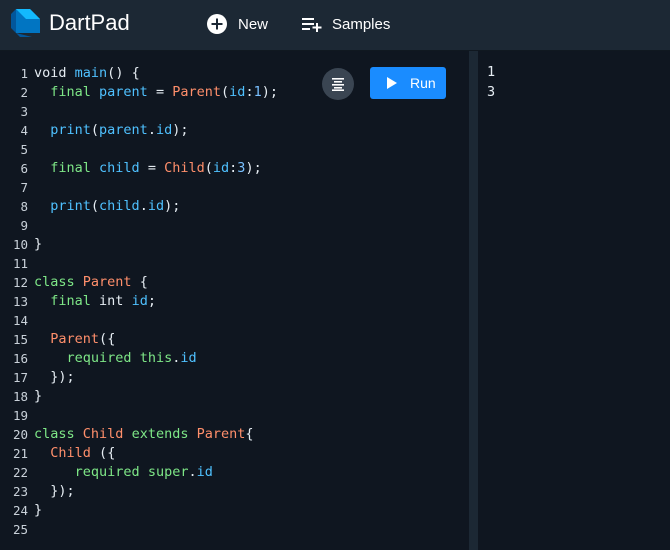 The image size is (670, 550). What do you see at coordinates (234, 244) in the screenshot?
I see `code-line: 10}` at bounding box center [234, 244].